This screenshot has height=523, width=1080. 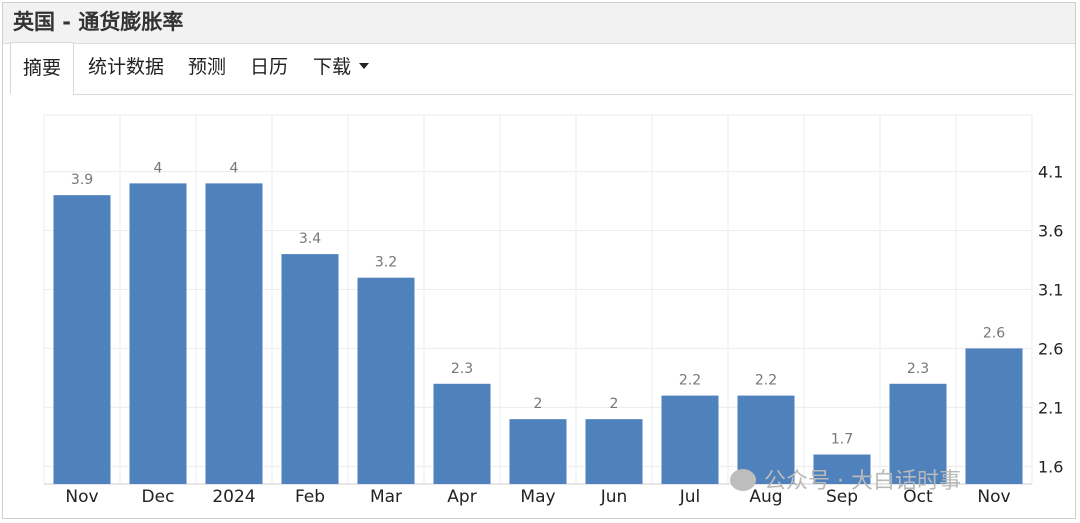 What do you see at coordinates (233, 497) in the screenshot?
I see `x-tick-label: 2024` at bounding box center [233, 497].